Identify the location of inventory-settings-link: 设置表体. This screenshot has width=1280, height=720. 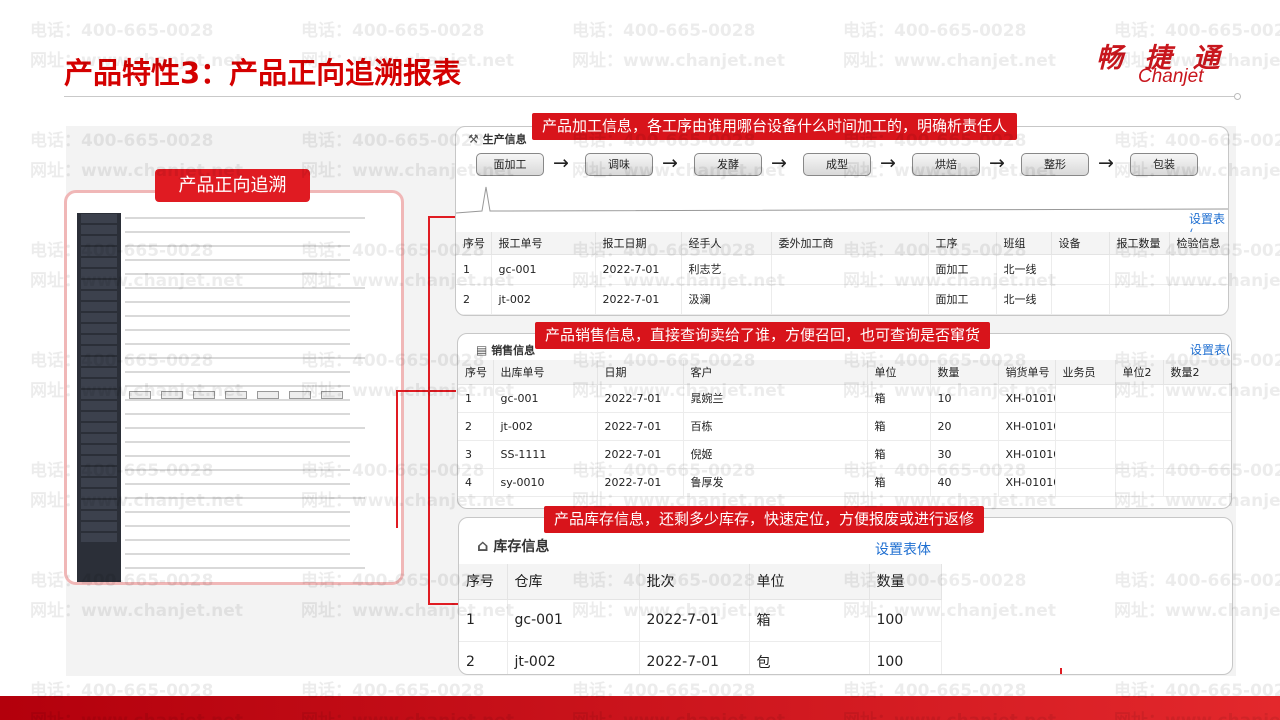
(903, 549).